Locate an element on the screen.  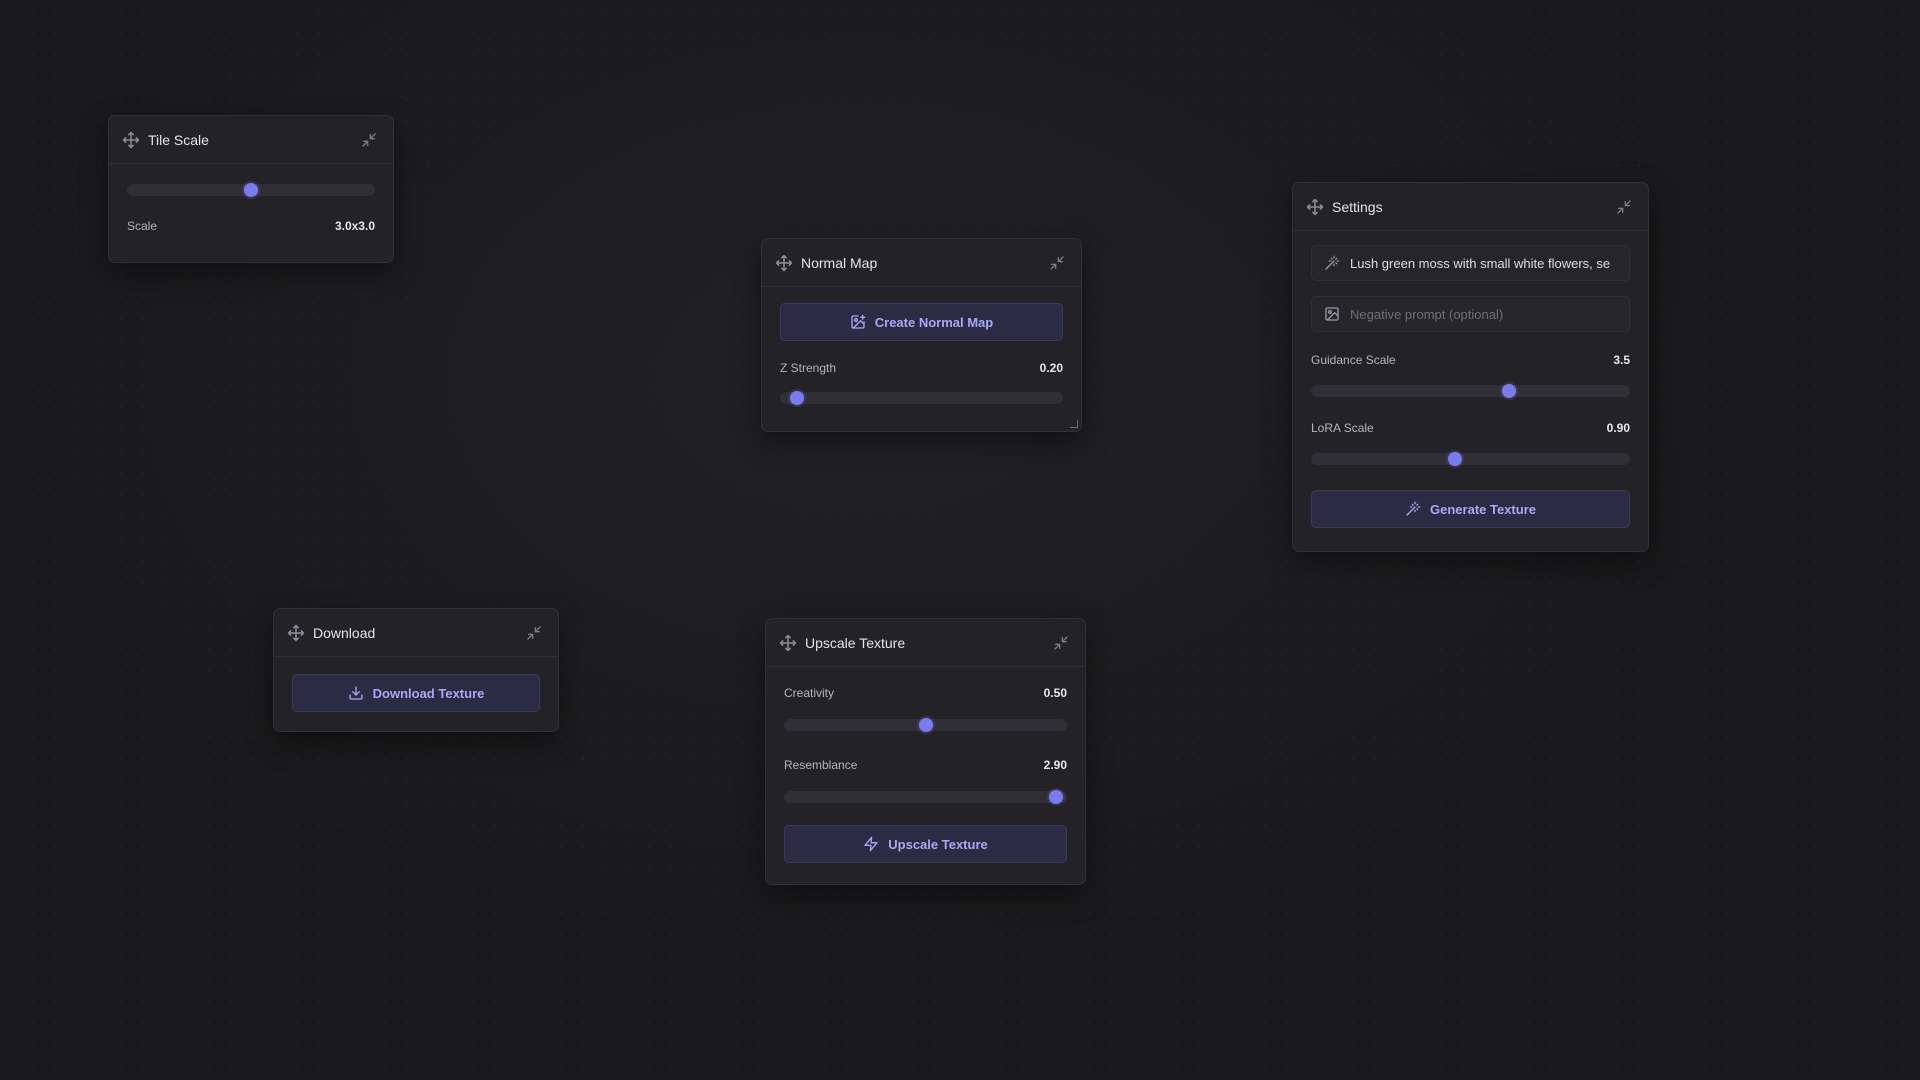
creativity-slider is located at coordinates (925, 725).